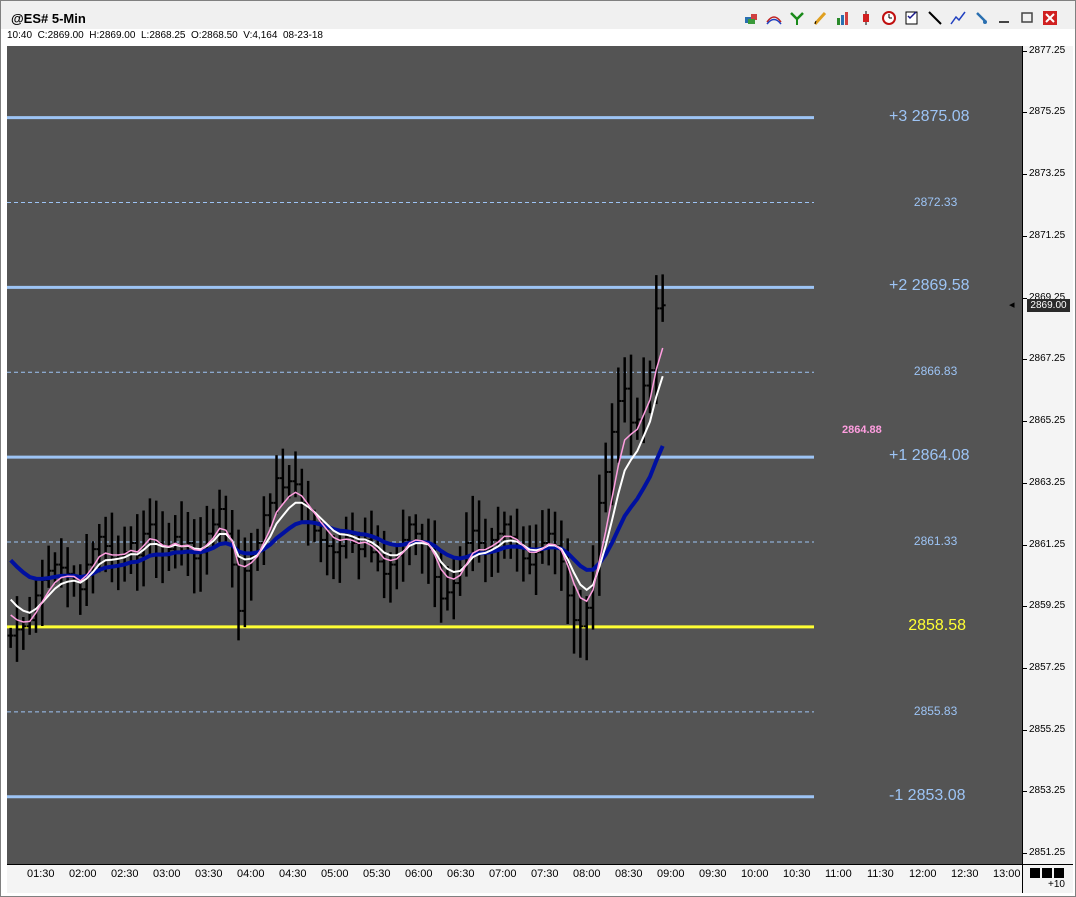 The height and width of the screenshot is (897, 1076). Describe the element at coordinates (929, 286) in the screenshot. I see `level-label: +2 2869.58` at that location.